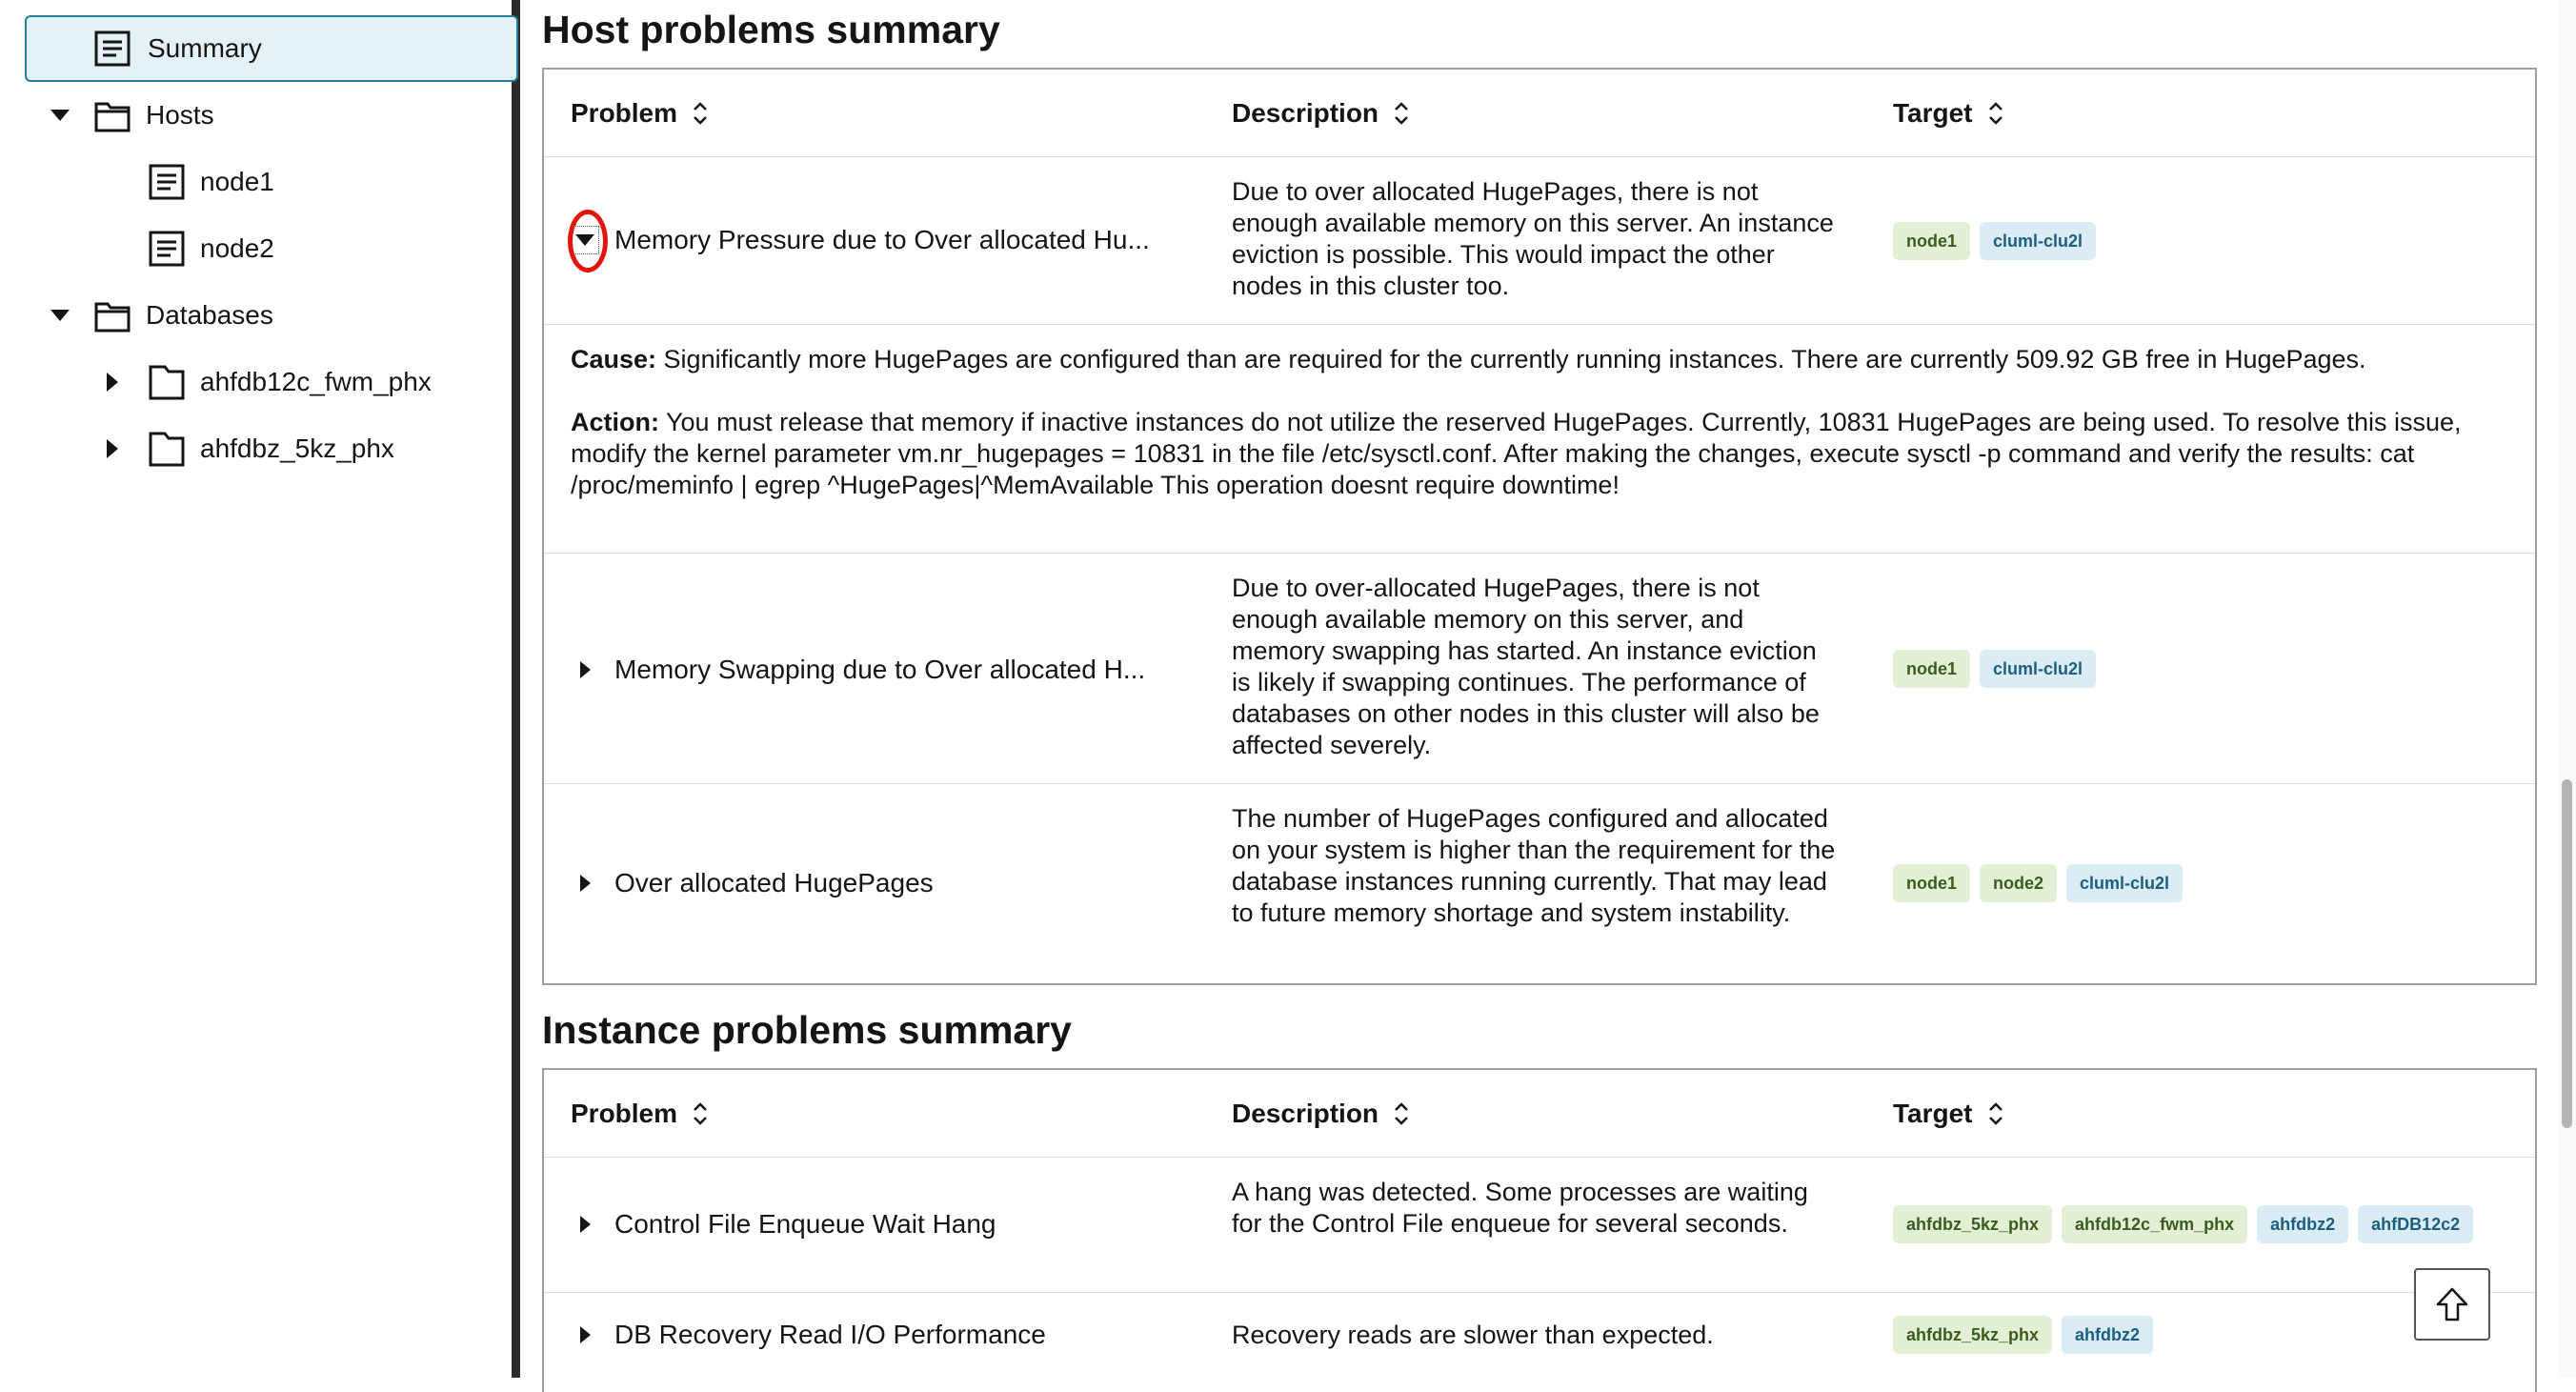  I want to click on target-chip: ahfDB12c2, so click(2416, 1224).